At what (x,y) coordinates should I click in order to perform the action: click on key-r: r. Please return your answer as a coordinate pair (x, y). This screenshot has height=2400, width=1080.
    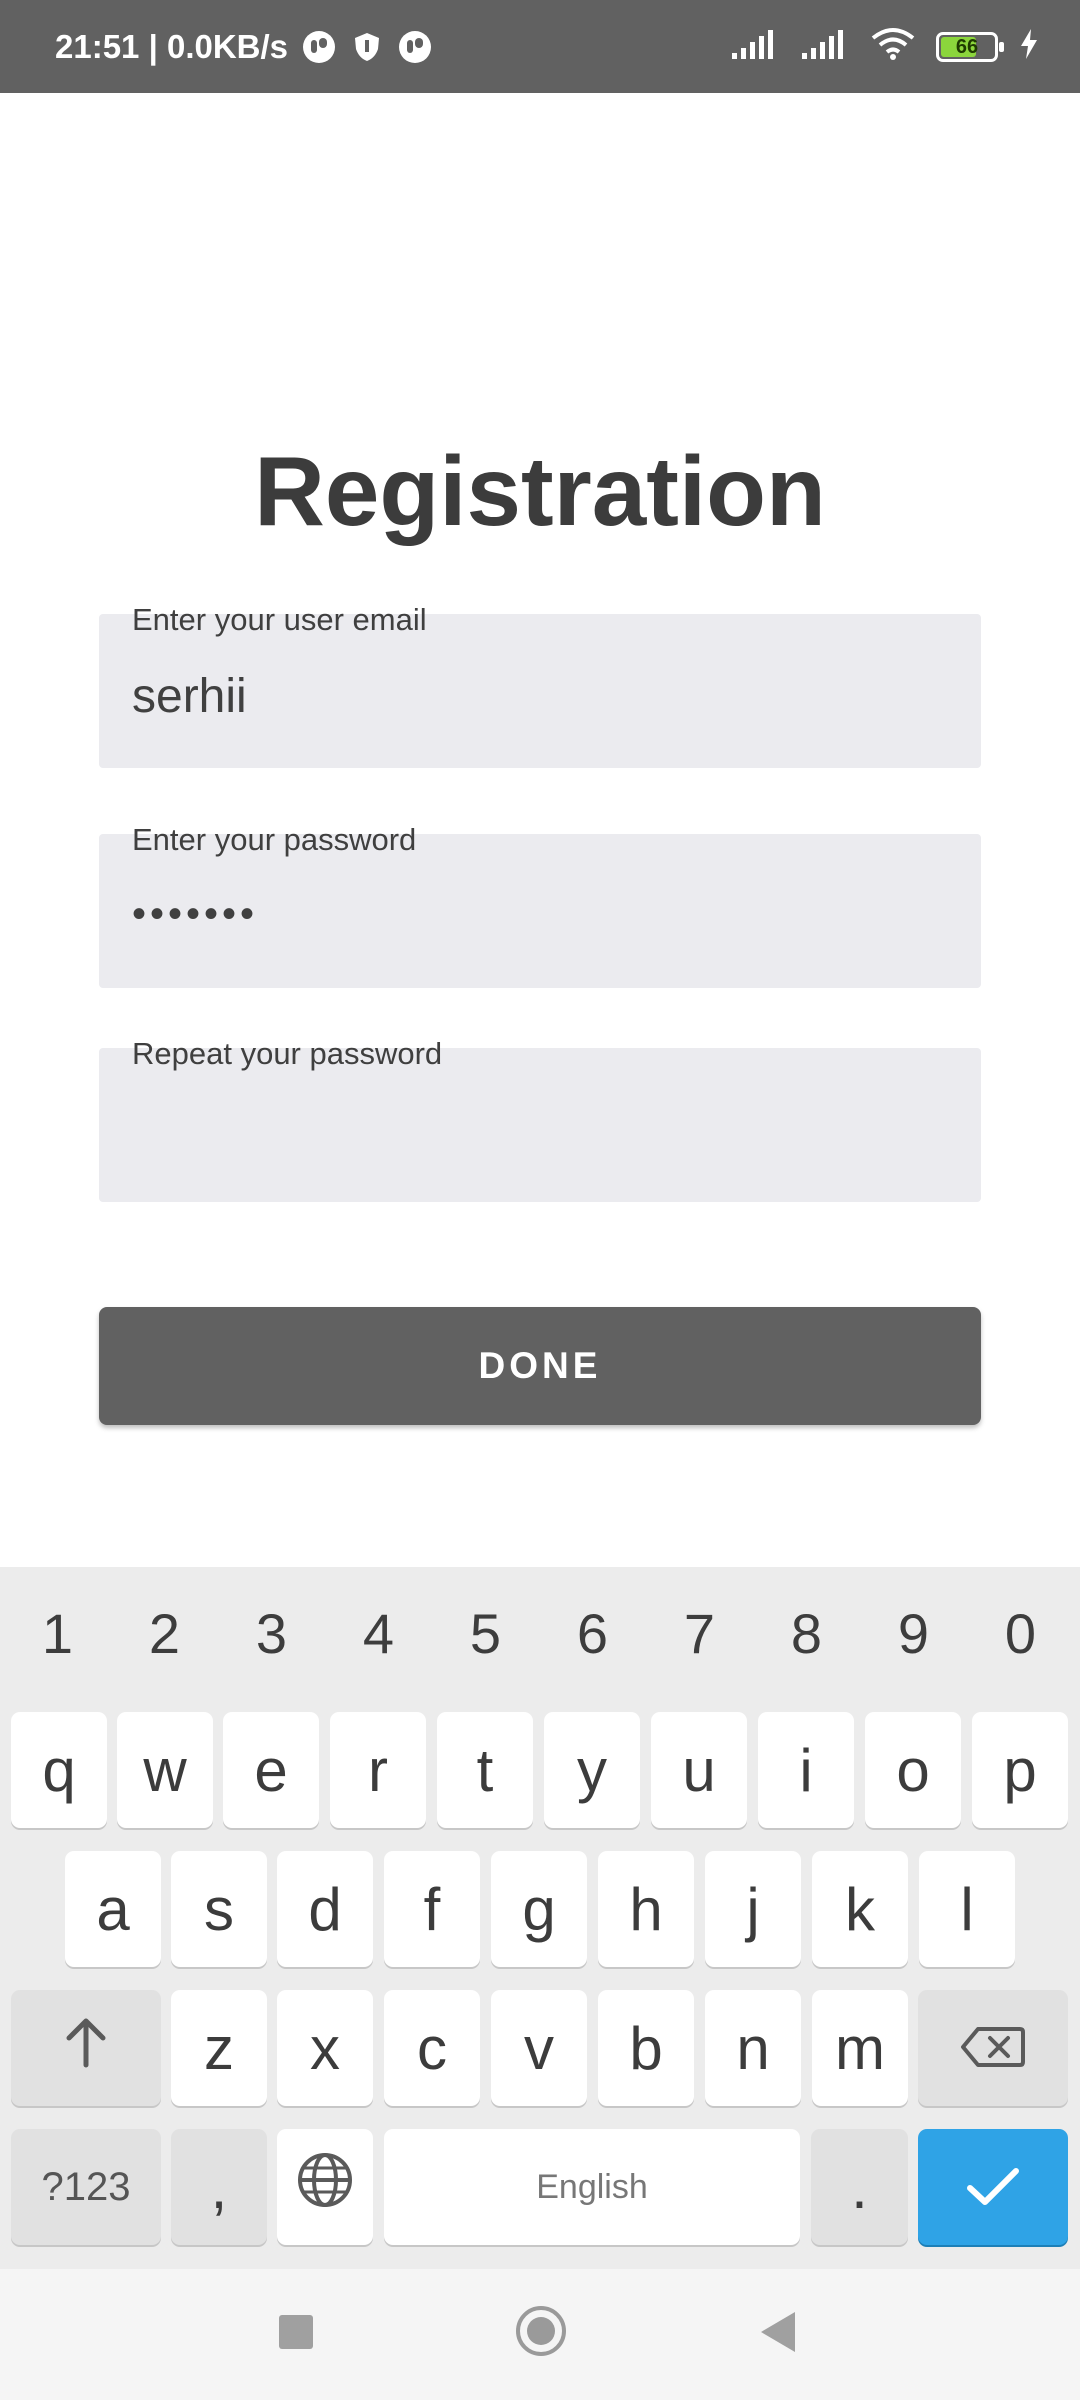
    Looking at the image, I should click on (378, 1770).